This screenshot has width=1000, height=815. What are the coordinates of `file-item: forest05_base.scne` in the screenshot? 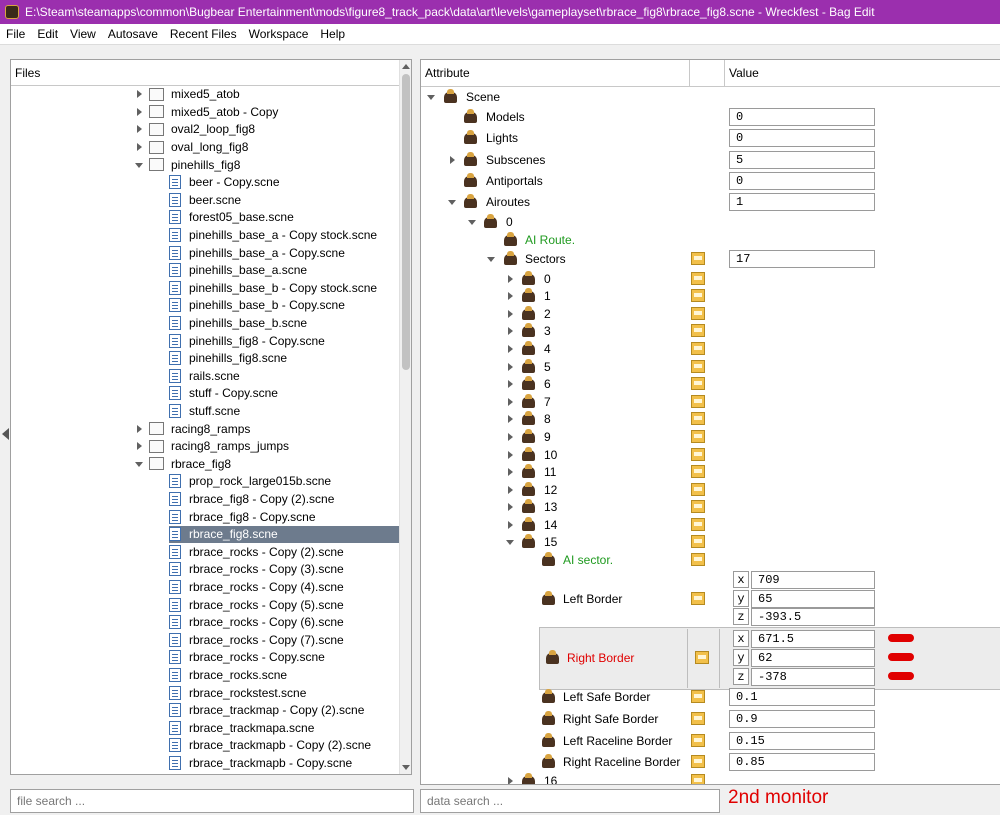 It's located at (284, 218).